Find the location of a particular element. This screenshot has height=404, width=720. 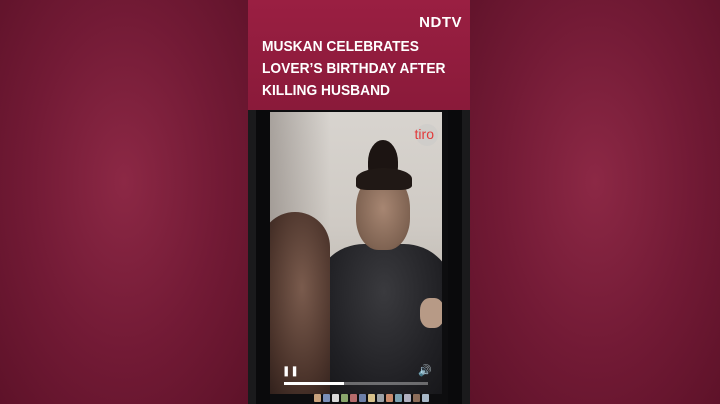

phone-bezel-right is located at coordinates (455, 257).